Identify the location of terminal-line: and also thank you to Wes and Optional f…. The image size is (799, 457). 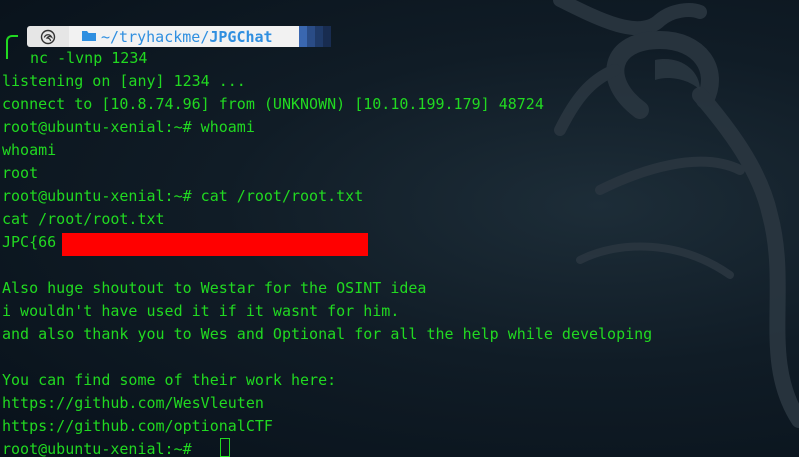
(327, 334).